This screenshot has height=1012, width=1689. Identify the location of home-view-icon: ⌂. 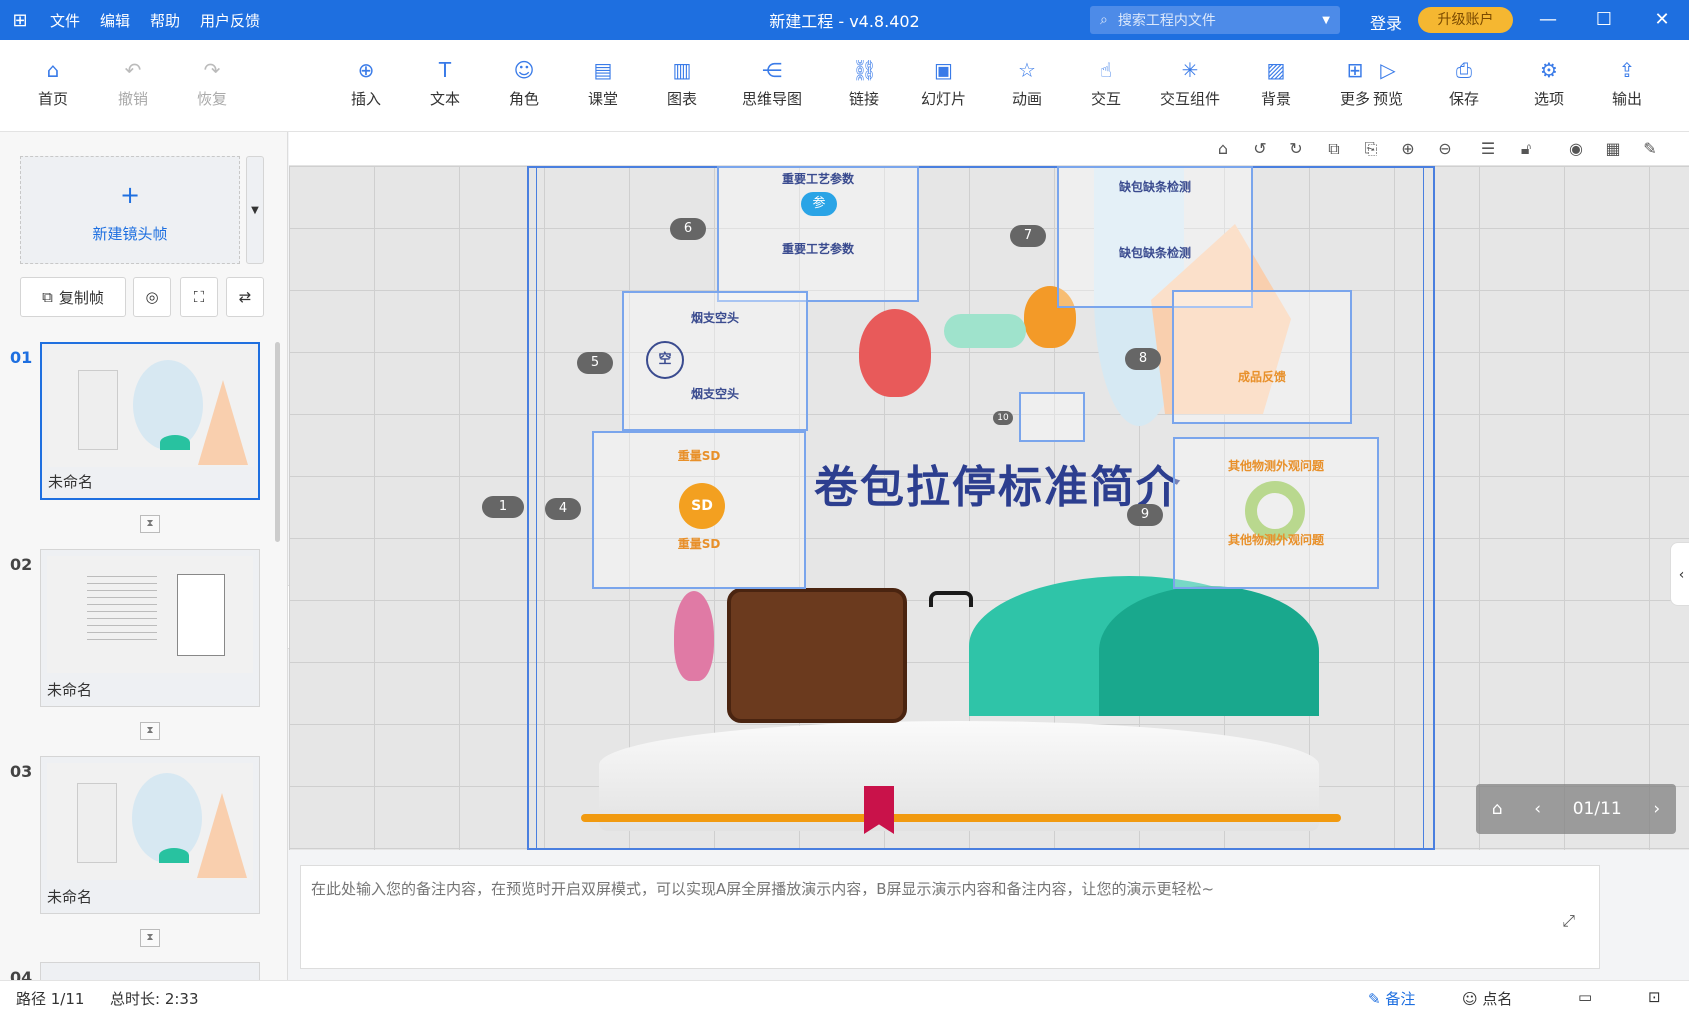
(1223, 149).